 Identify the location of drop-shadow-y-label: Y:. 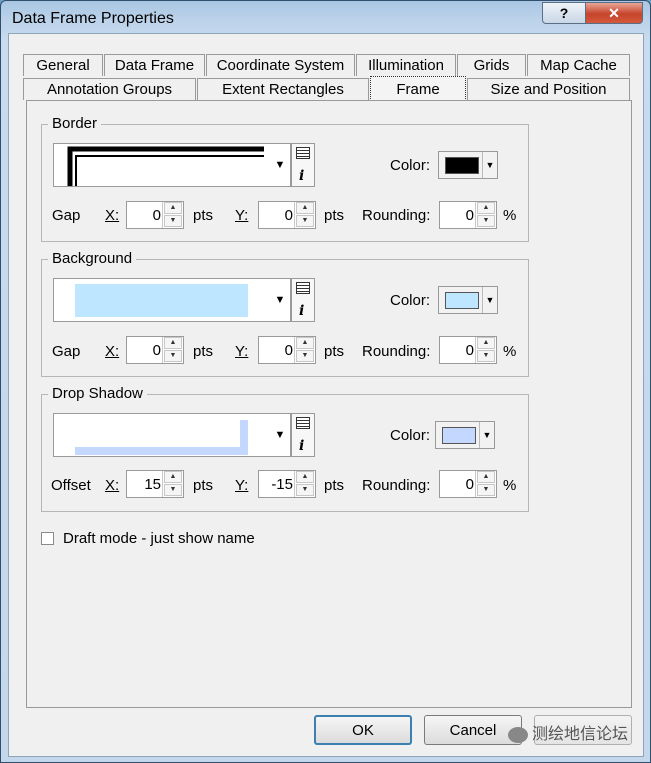
(242, 485).